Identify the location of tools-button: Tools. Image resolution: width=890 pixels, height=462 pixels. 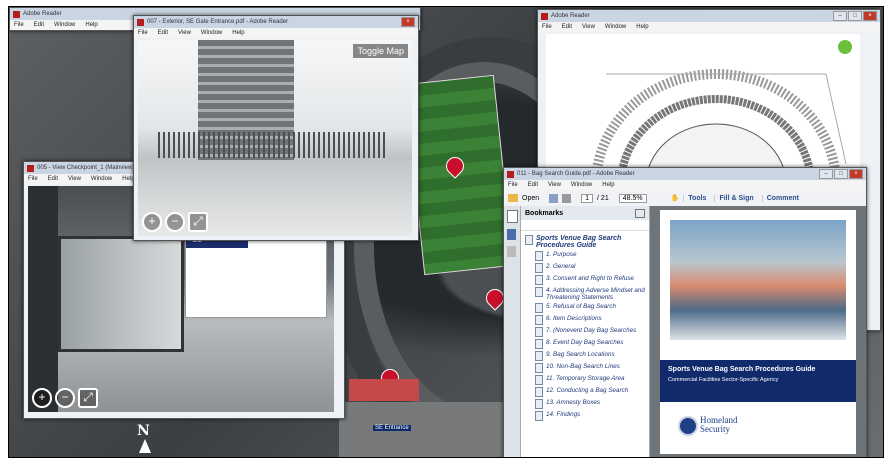
(696, 198).